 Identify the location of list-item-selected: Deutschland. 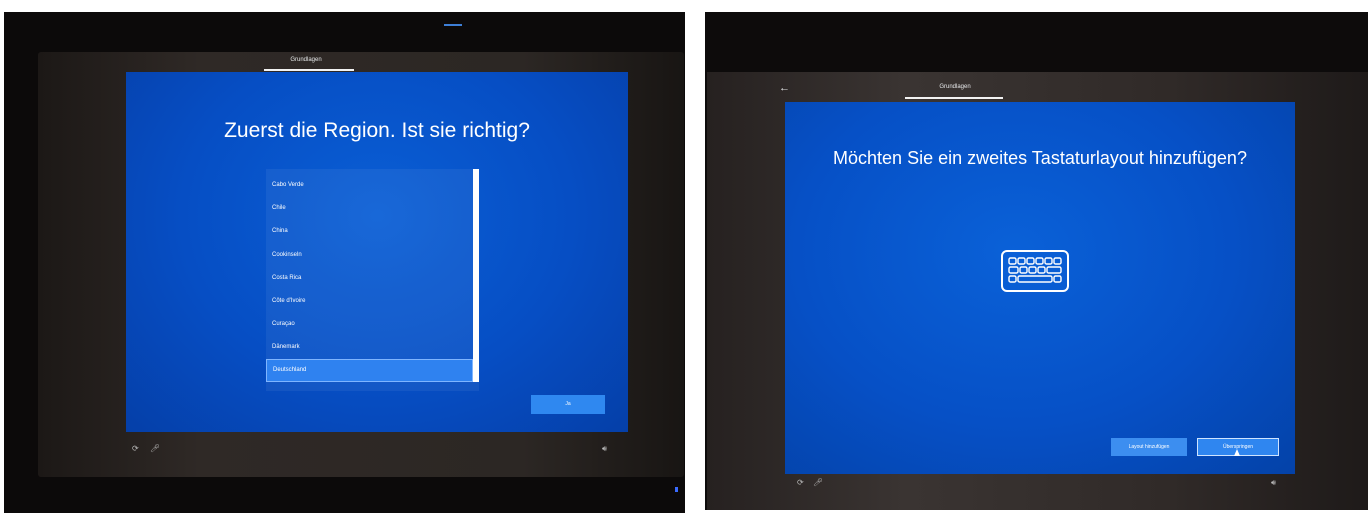
(369, 370).